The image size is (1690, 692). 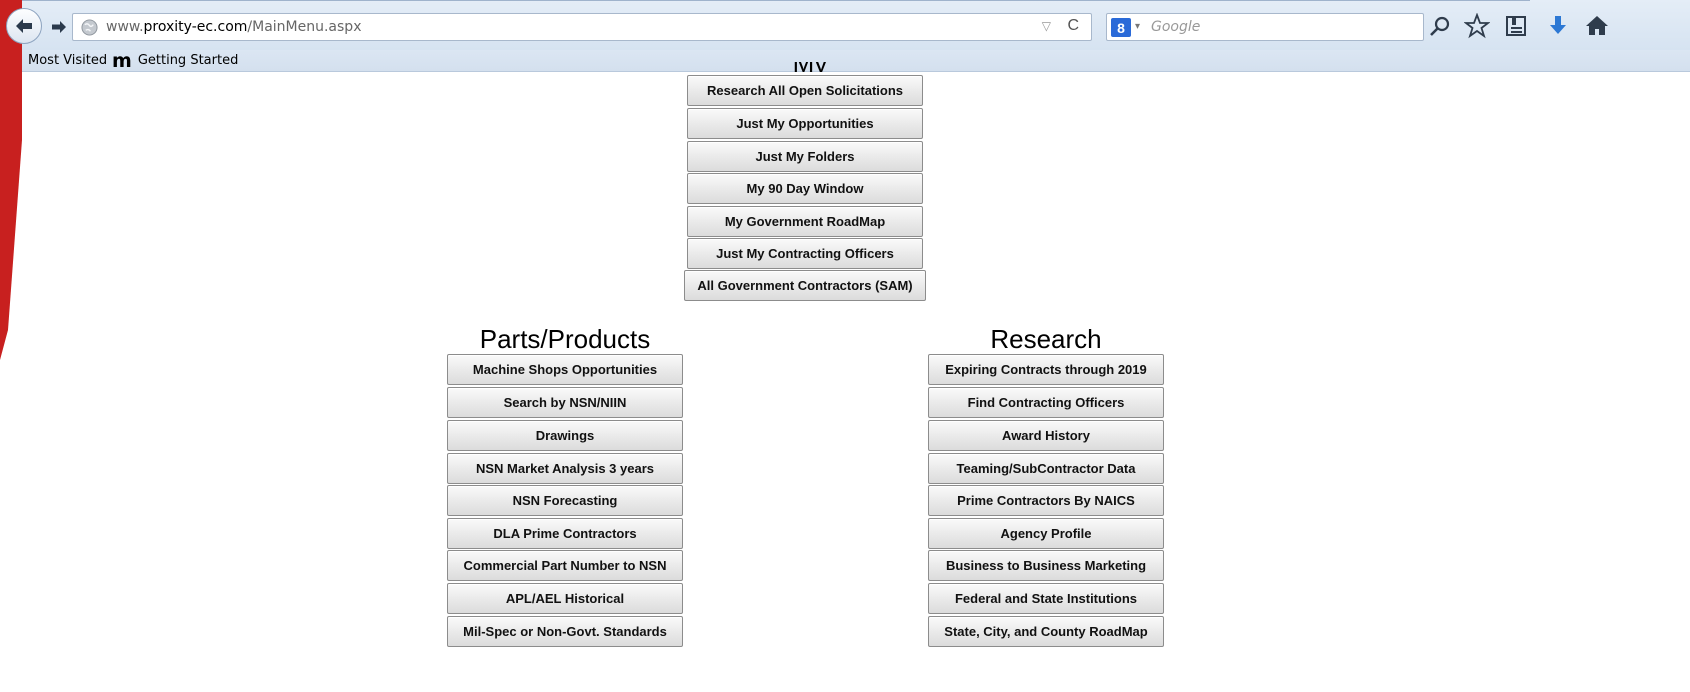 I want to click on all-government-contractors-sam-button: All Government Contractors (SAM), so click(x=805, y=285).